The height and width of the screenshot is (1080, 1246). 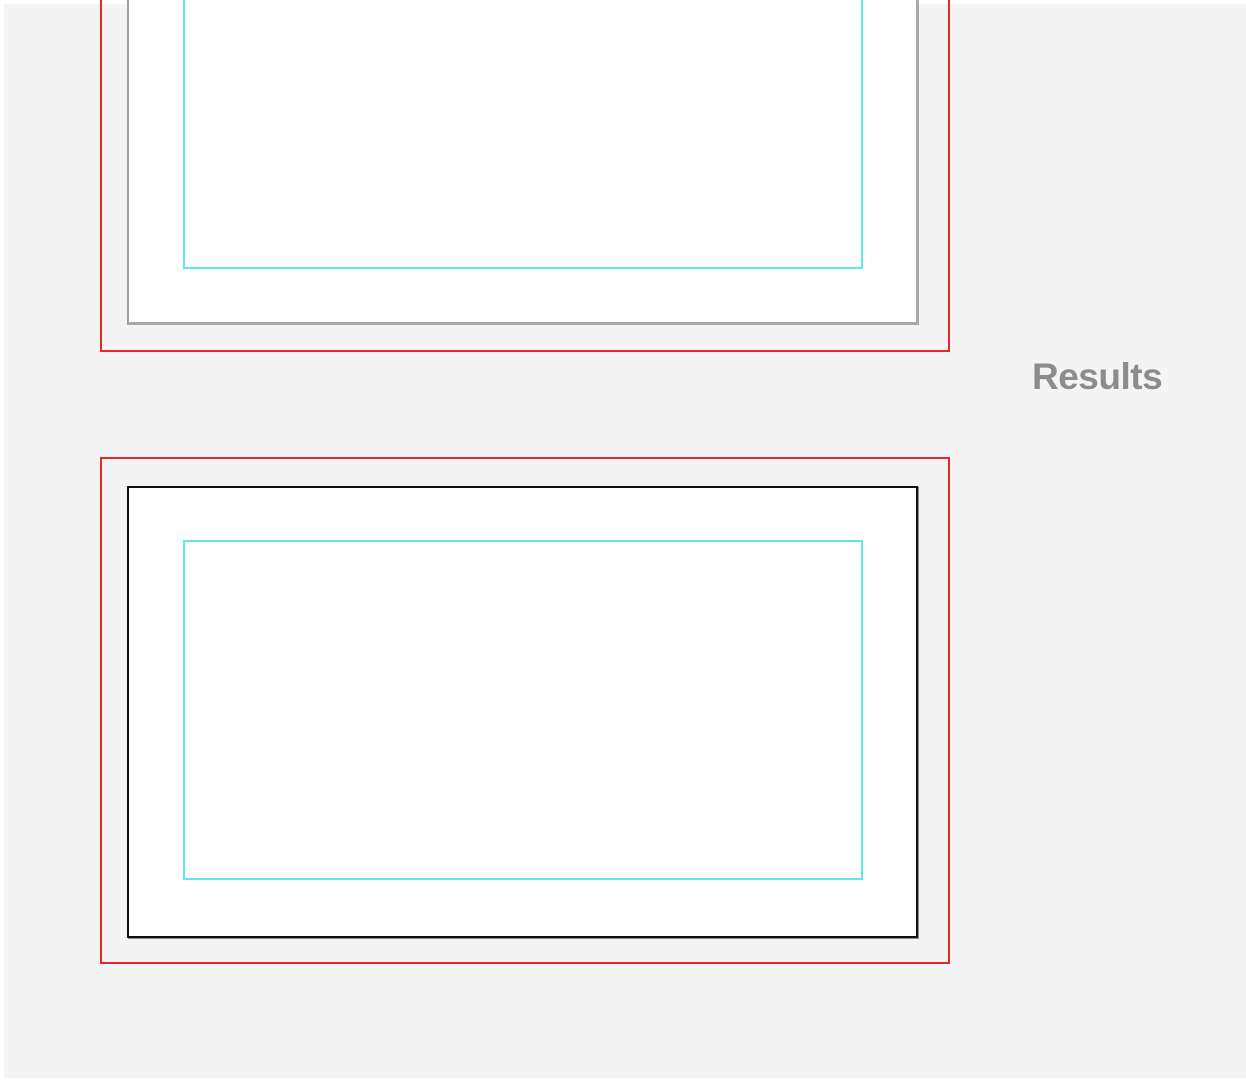 I want to click on top-card-safe-area-outline, so click(x=523, y=134).